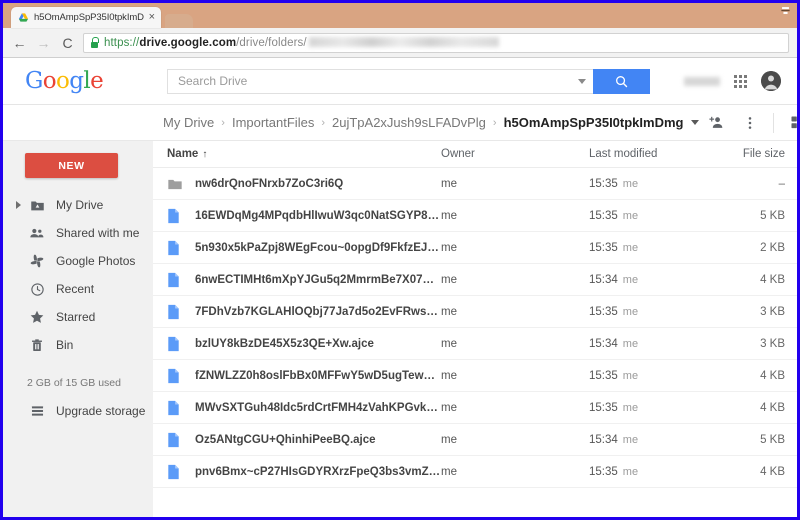  I want to click on url-path: /drive/folders/, so click(271, 42).